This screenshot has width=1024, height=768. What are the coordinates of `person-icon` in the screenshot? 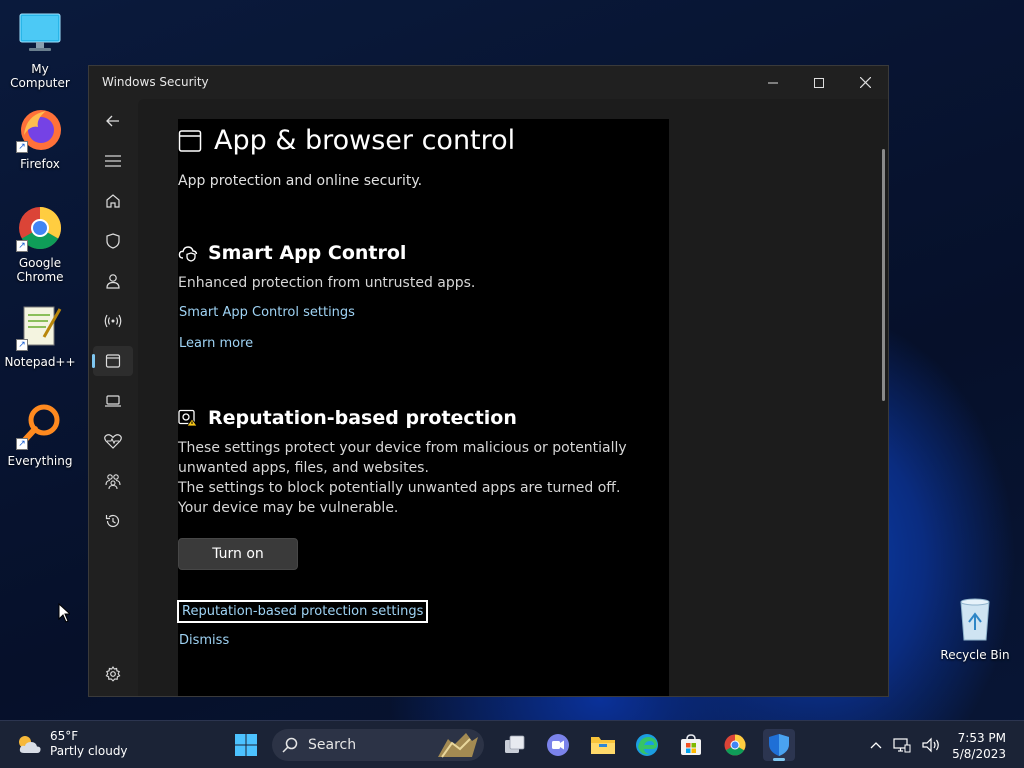 It's located at (113, 281).